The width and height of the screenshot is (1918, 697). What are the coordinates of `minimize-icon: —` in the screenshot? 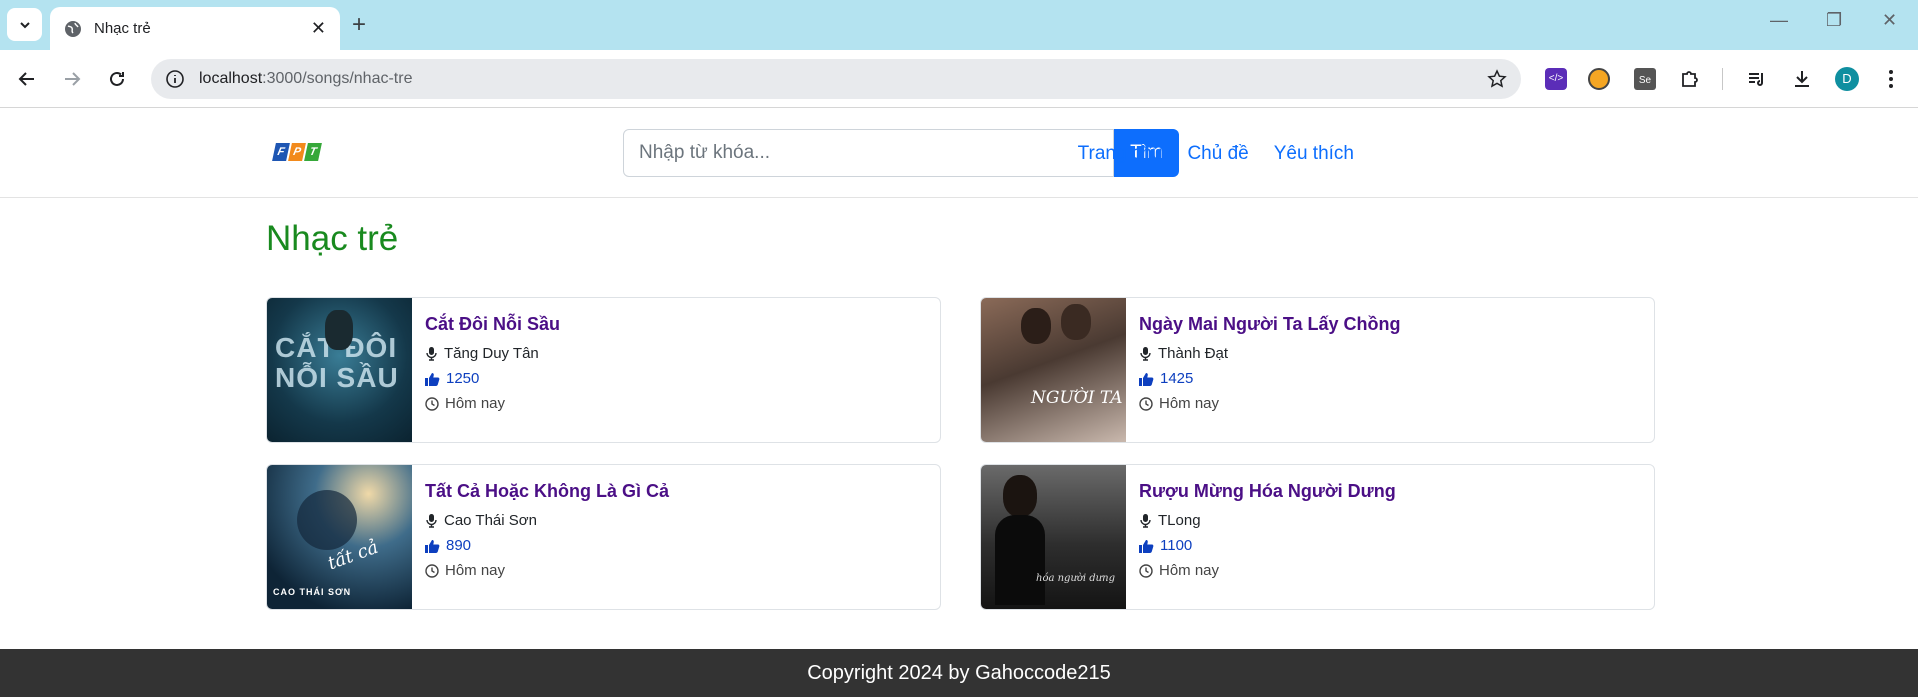 It's located at (1779, 20).